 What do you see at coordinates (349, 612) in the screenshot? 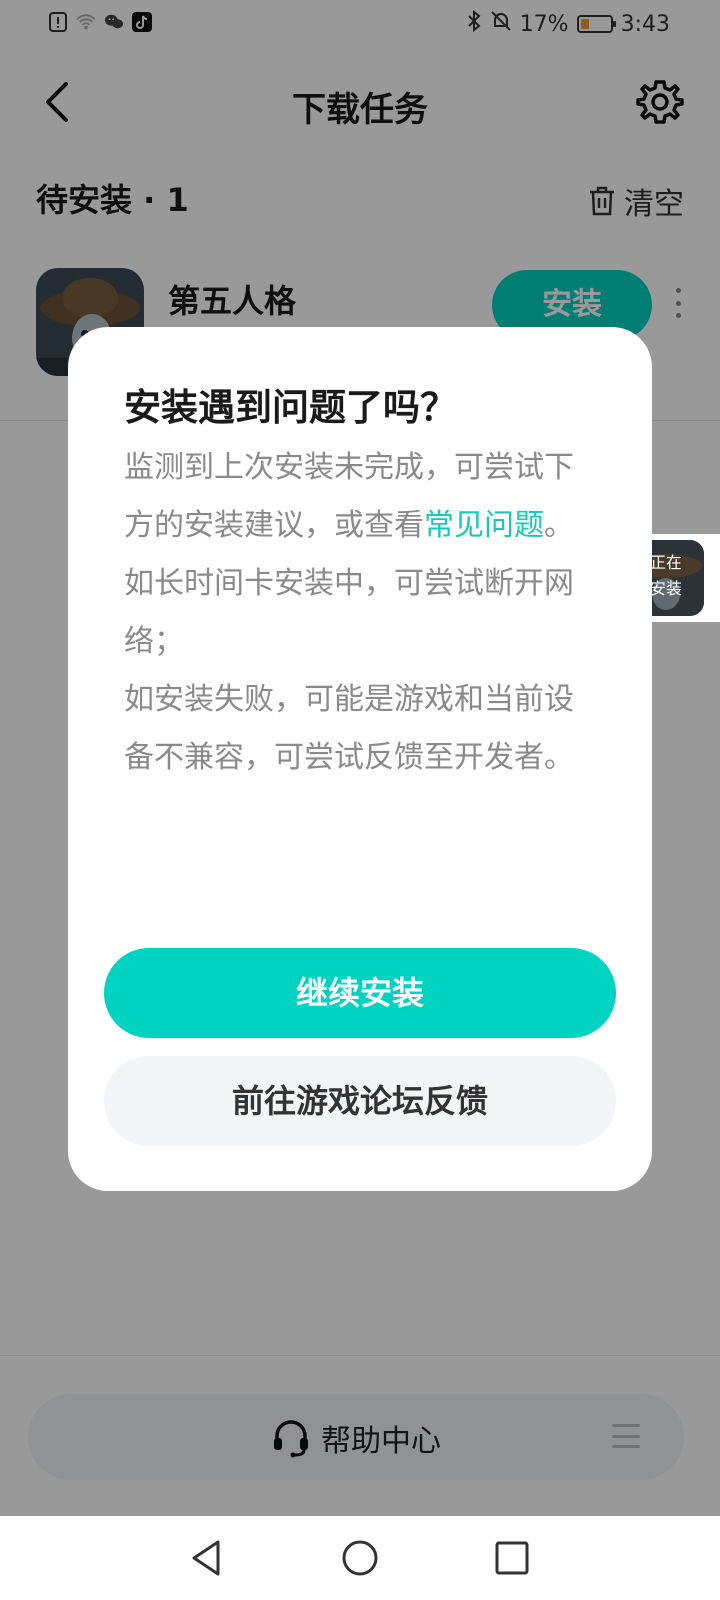
I see `dialog-paragraph-2: 如长时间卡安装中，可尝试断开网络；` at bounding box center [349, 612].